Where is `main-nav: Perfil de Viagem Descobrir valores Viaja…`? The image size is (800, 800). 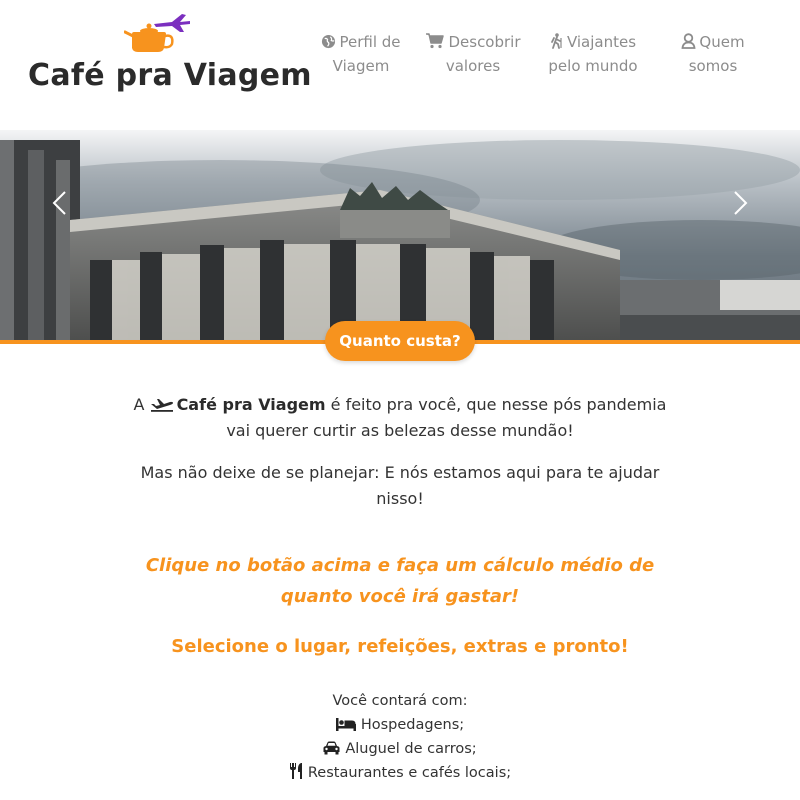
main-nav: Perfil de Viagem Descobrir valores Viaja… is located at coordinates (554, 60).